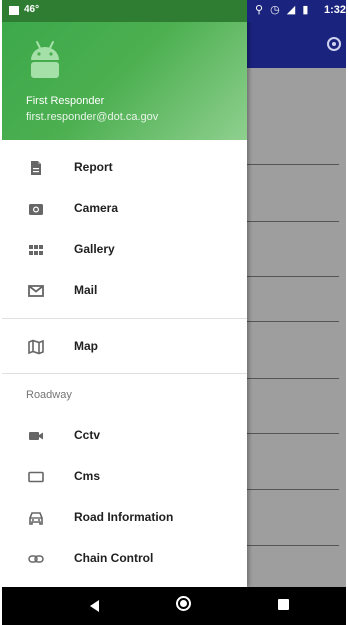 Image resolution: width=348 pixels, height=625 pixels. I want to click on user-email: first.responder@dot.ca.gov, so click(92, 117).